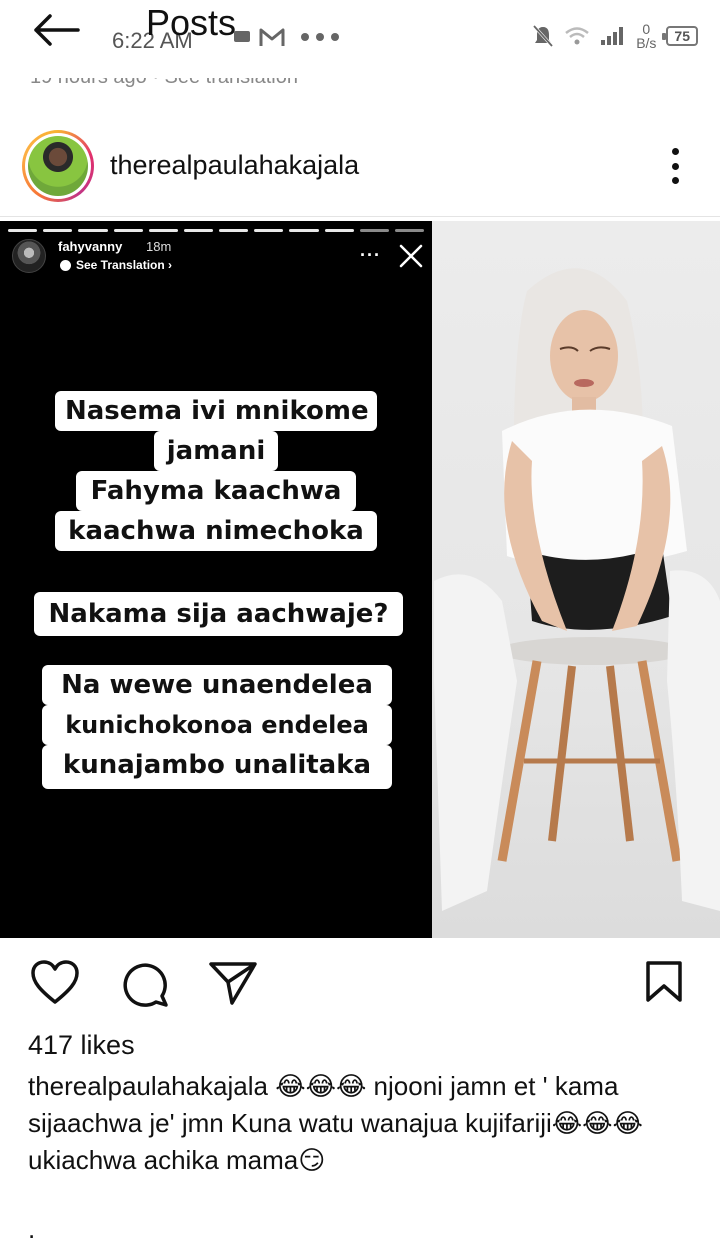 This screenshot has height=1248, width=720. I want to click on story-text-line: Fahyma kaachwa, so click(216, 491).